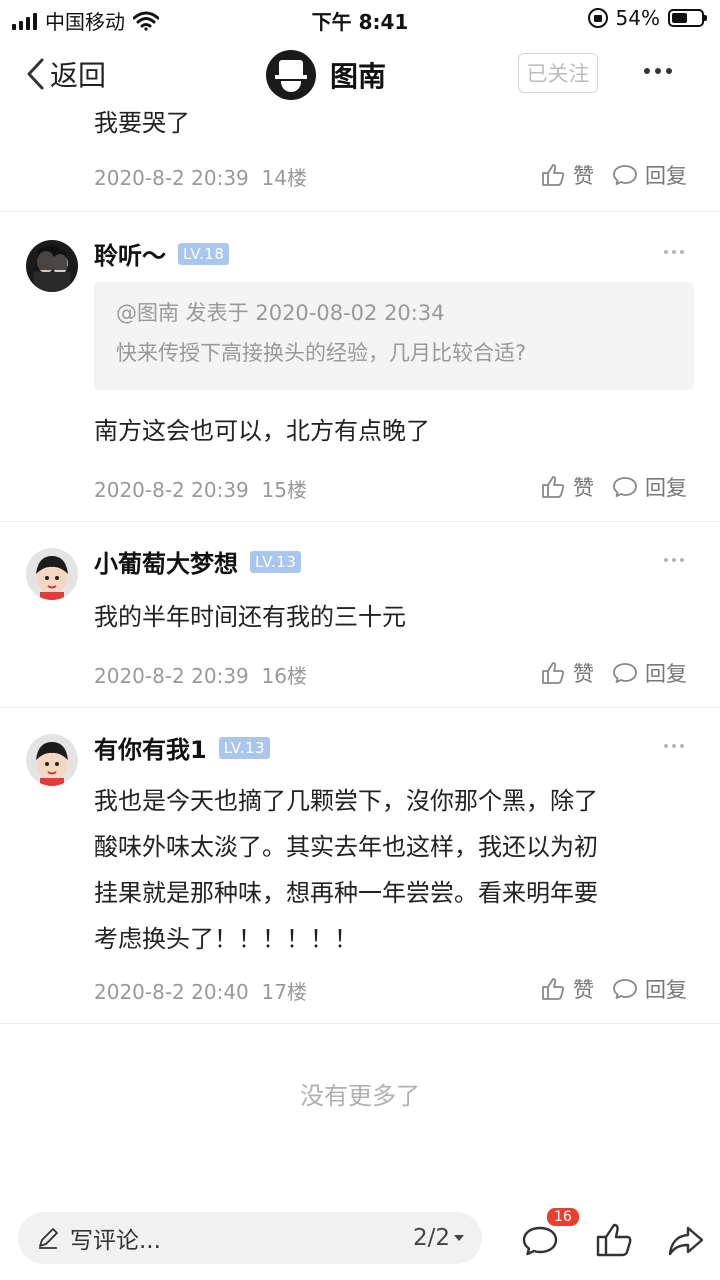 This screenshot has height=1280, width=720. I want to click on no-more-label: 没有更多了, so click(360, 1096).